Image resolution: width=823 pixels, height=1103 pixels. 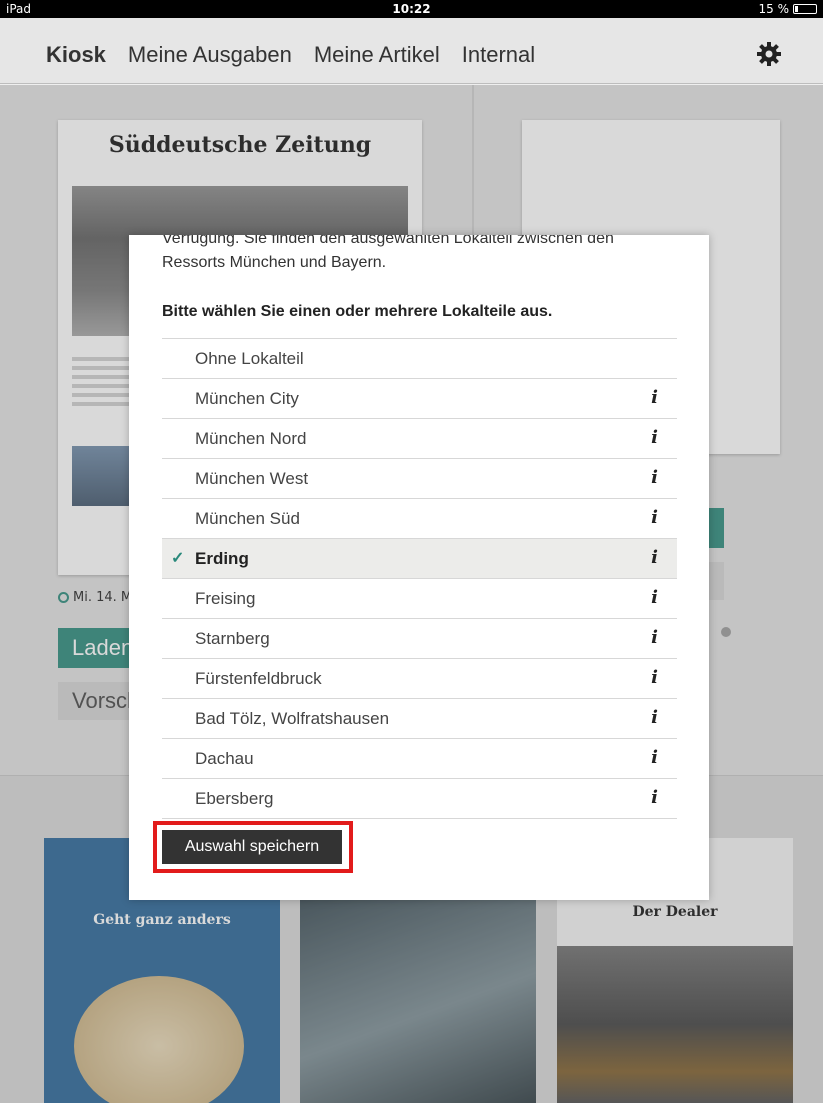 What do you see at coordinates (258, 678) in the screenshot?
I see `option-label: Fürstenfeldbruck` at bounding box center [258, 678].